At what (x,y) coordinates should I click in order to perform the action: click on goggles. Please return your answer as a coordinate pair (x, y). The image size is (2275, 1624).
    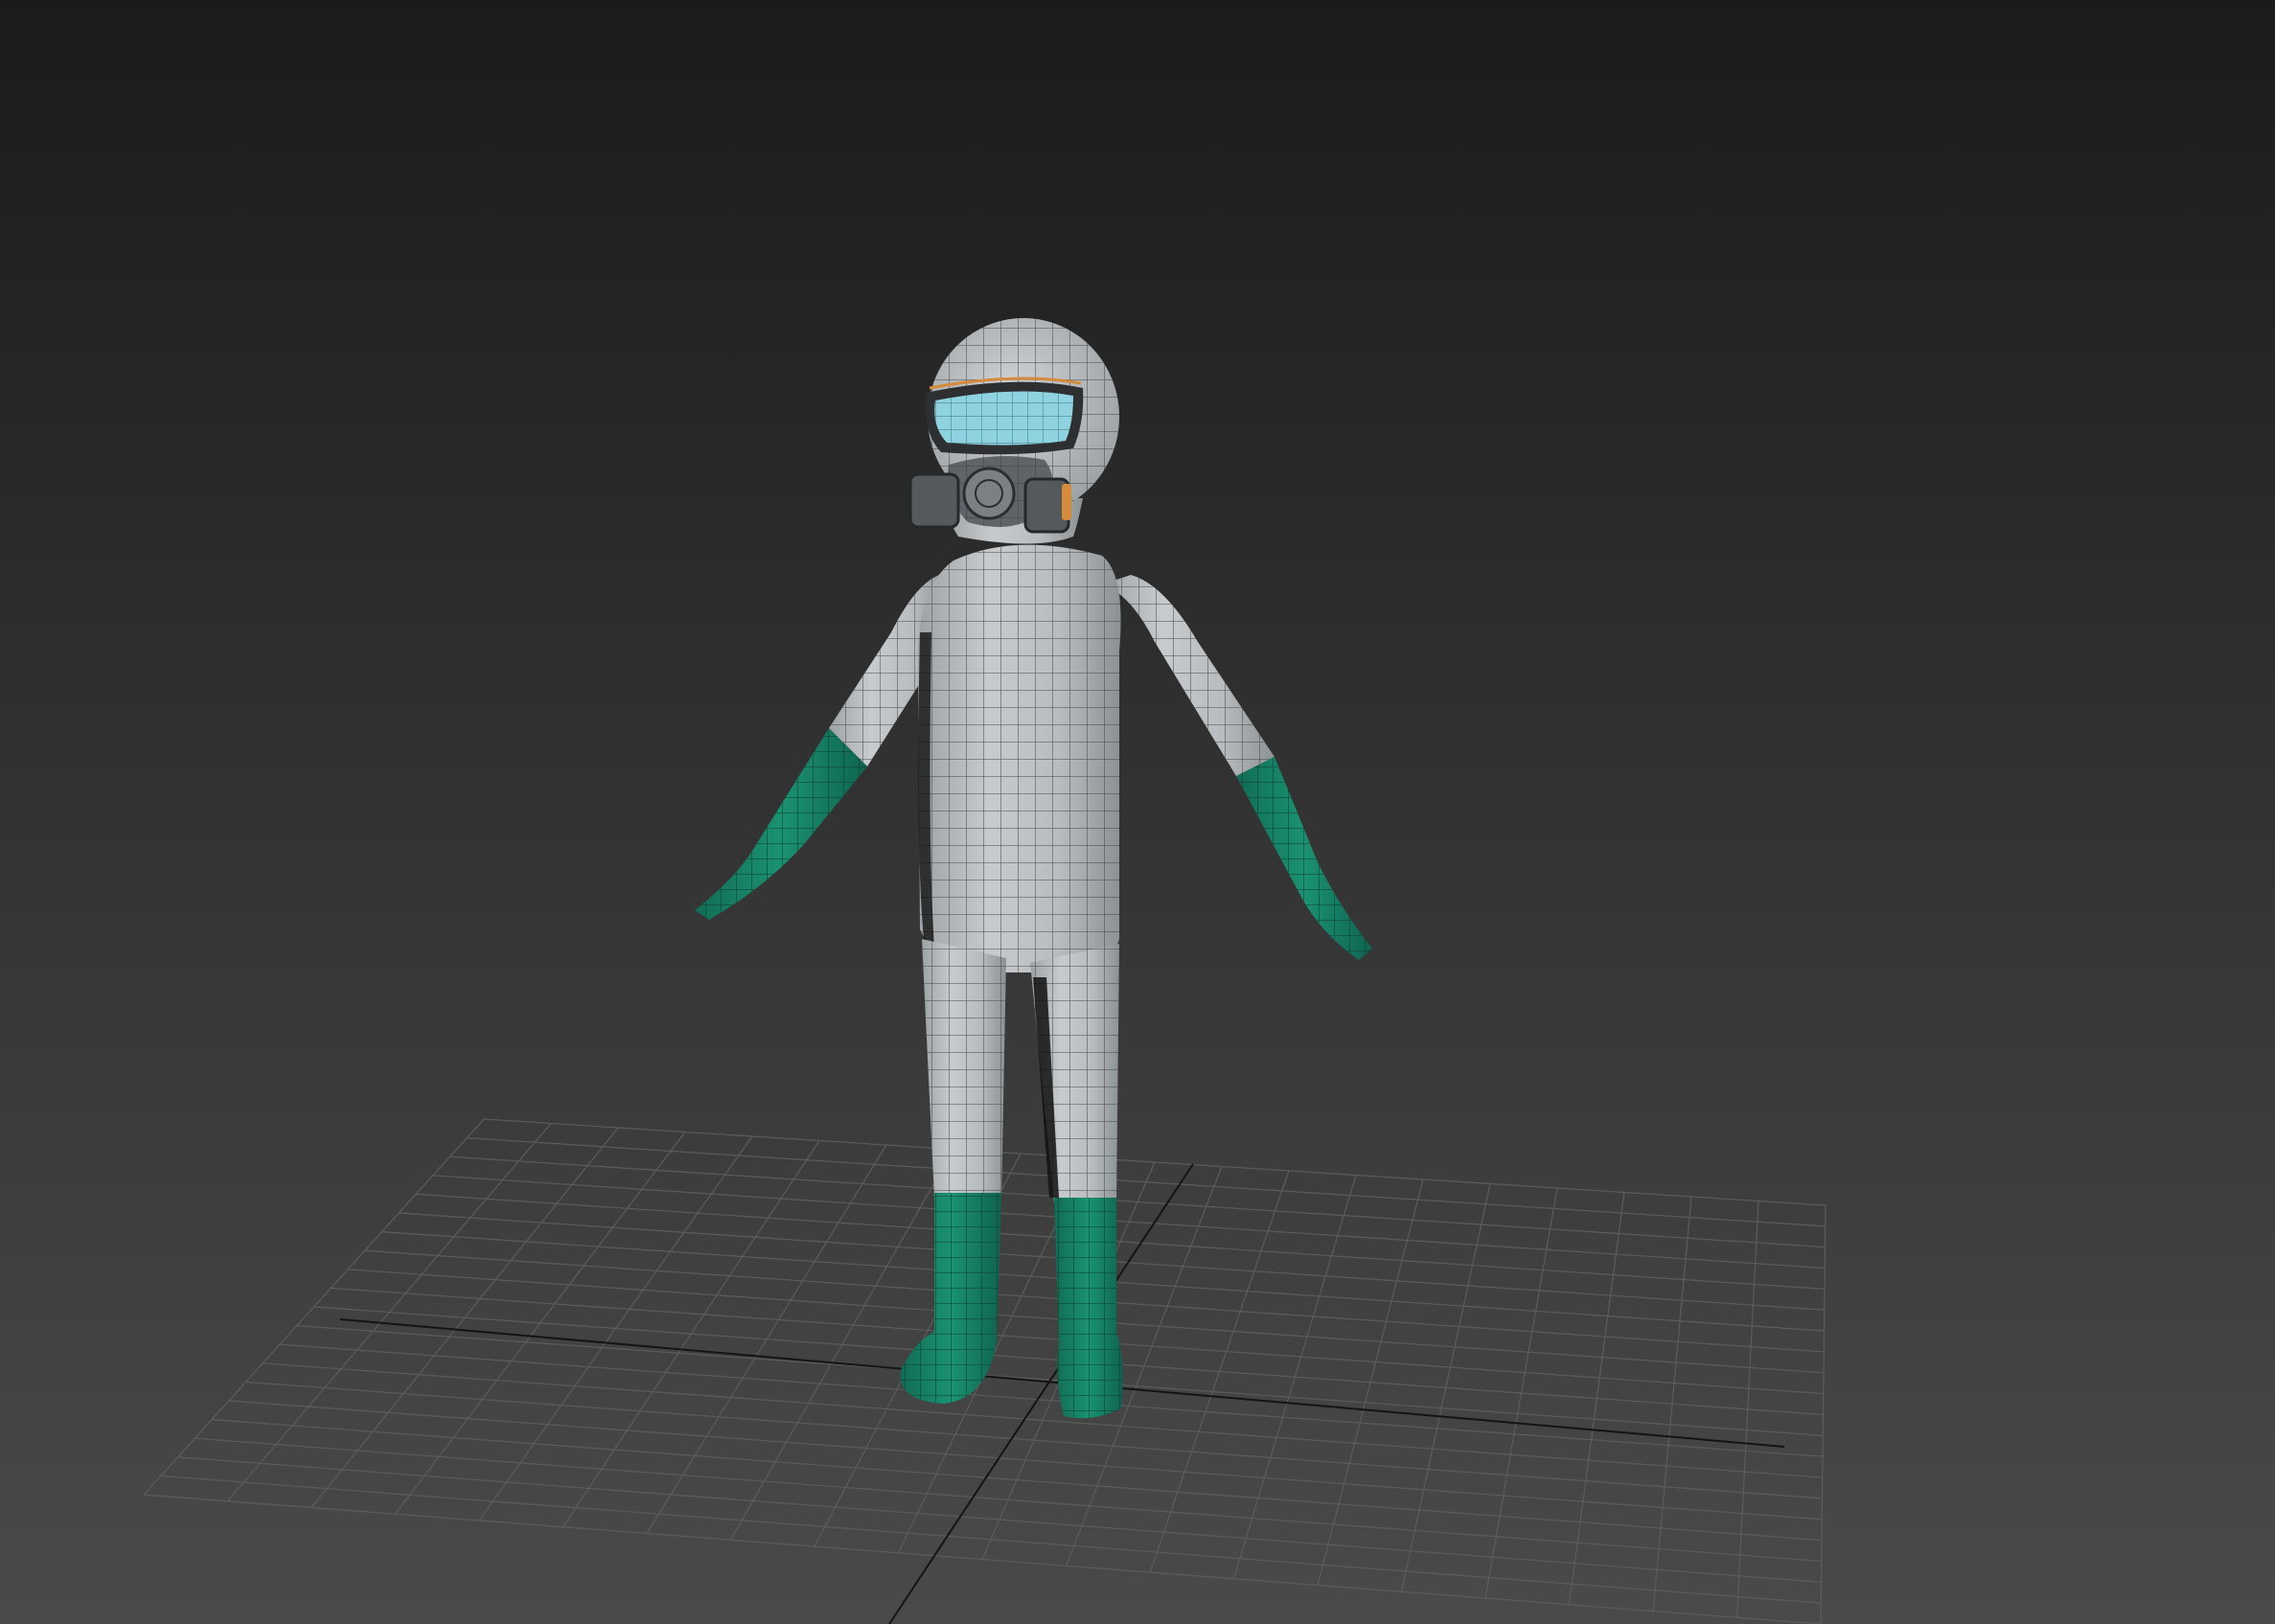
    Looking at the image, I should click on (1004, 416).